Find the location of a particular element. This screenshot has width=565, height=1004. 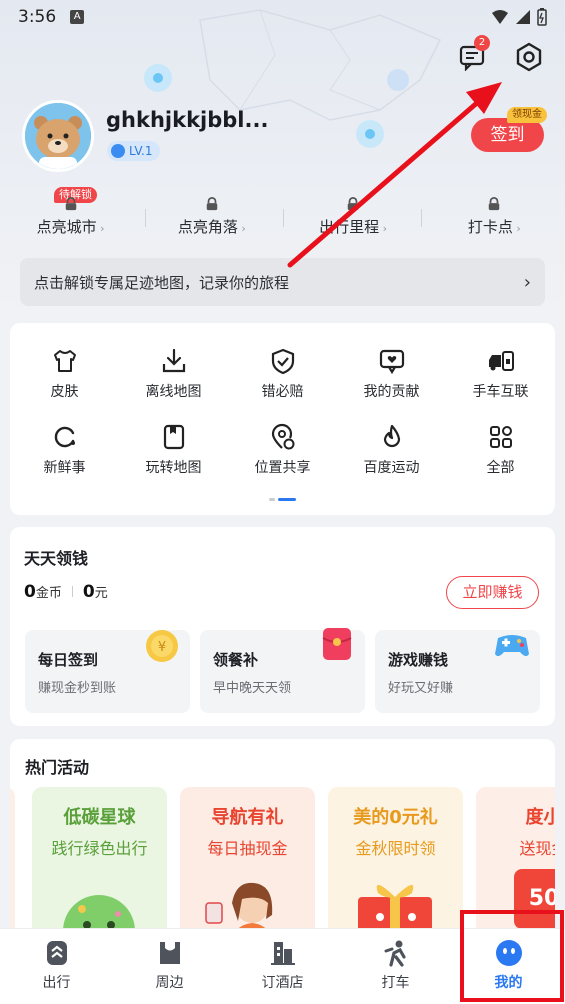

avatar is located at coordinates (58, 136).